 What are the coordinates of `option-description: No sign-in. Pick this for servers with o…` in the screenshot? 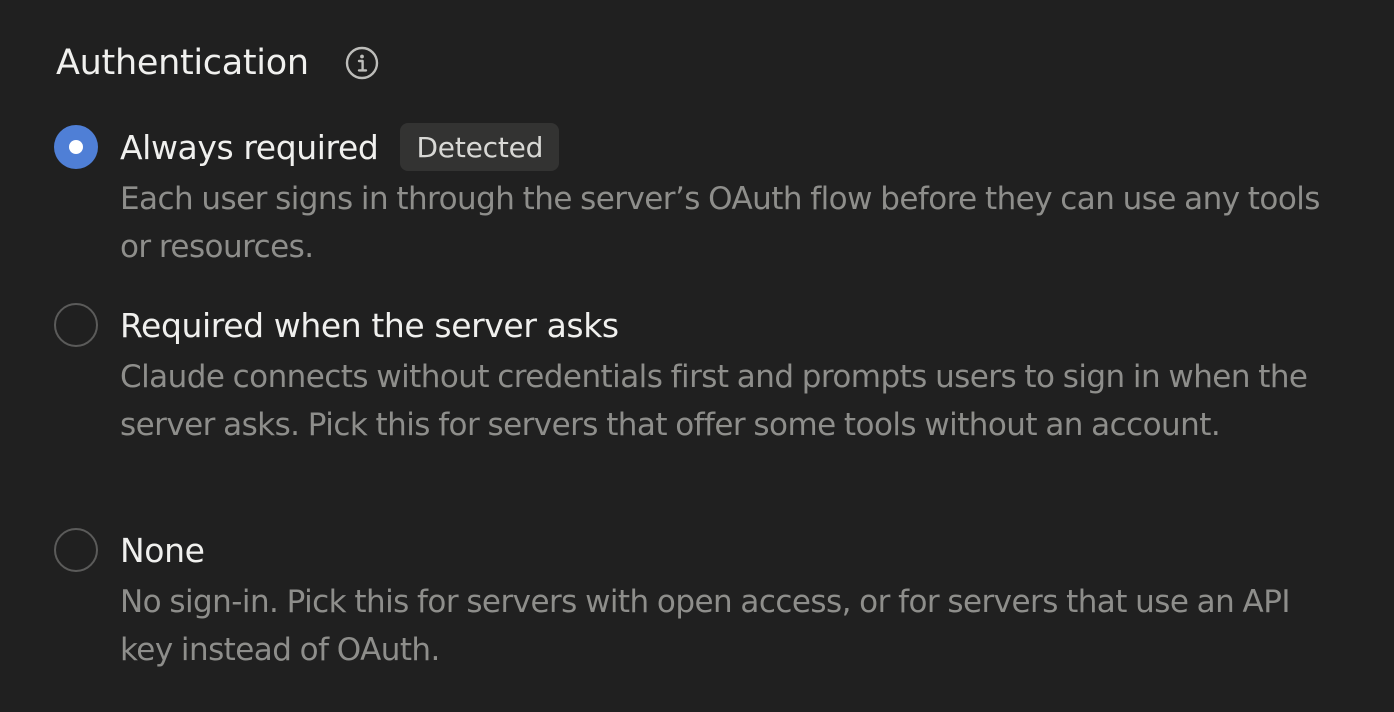 It's located at (705, 626).